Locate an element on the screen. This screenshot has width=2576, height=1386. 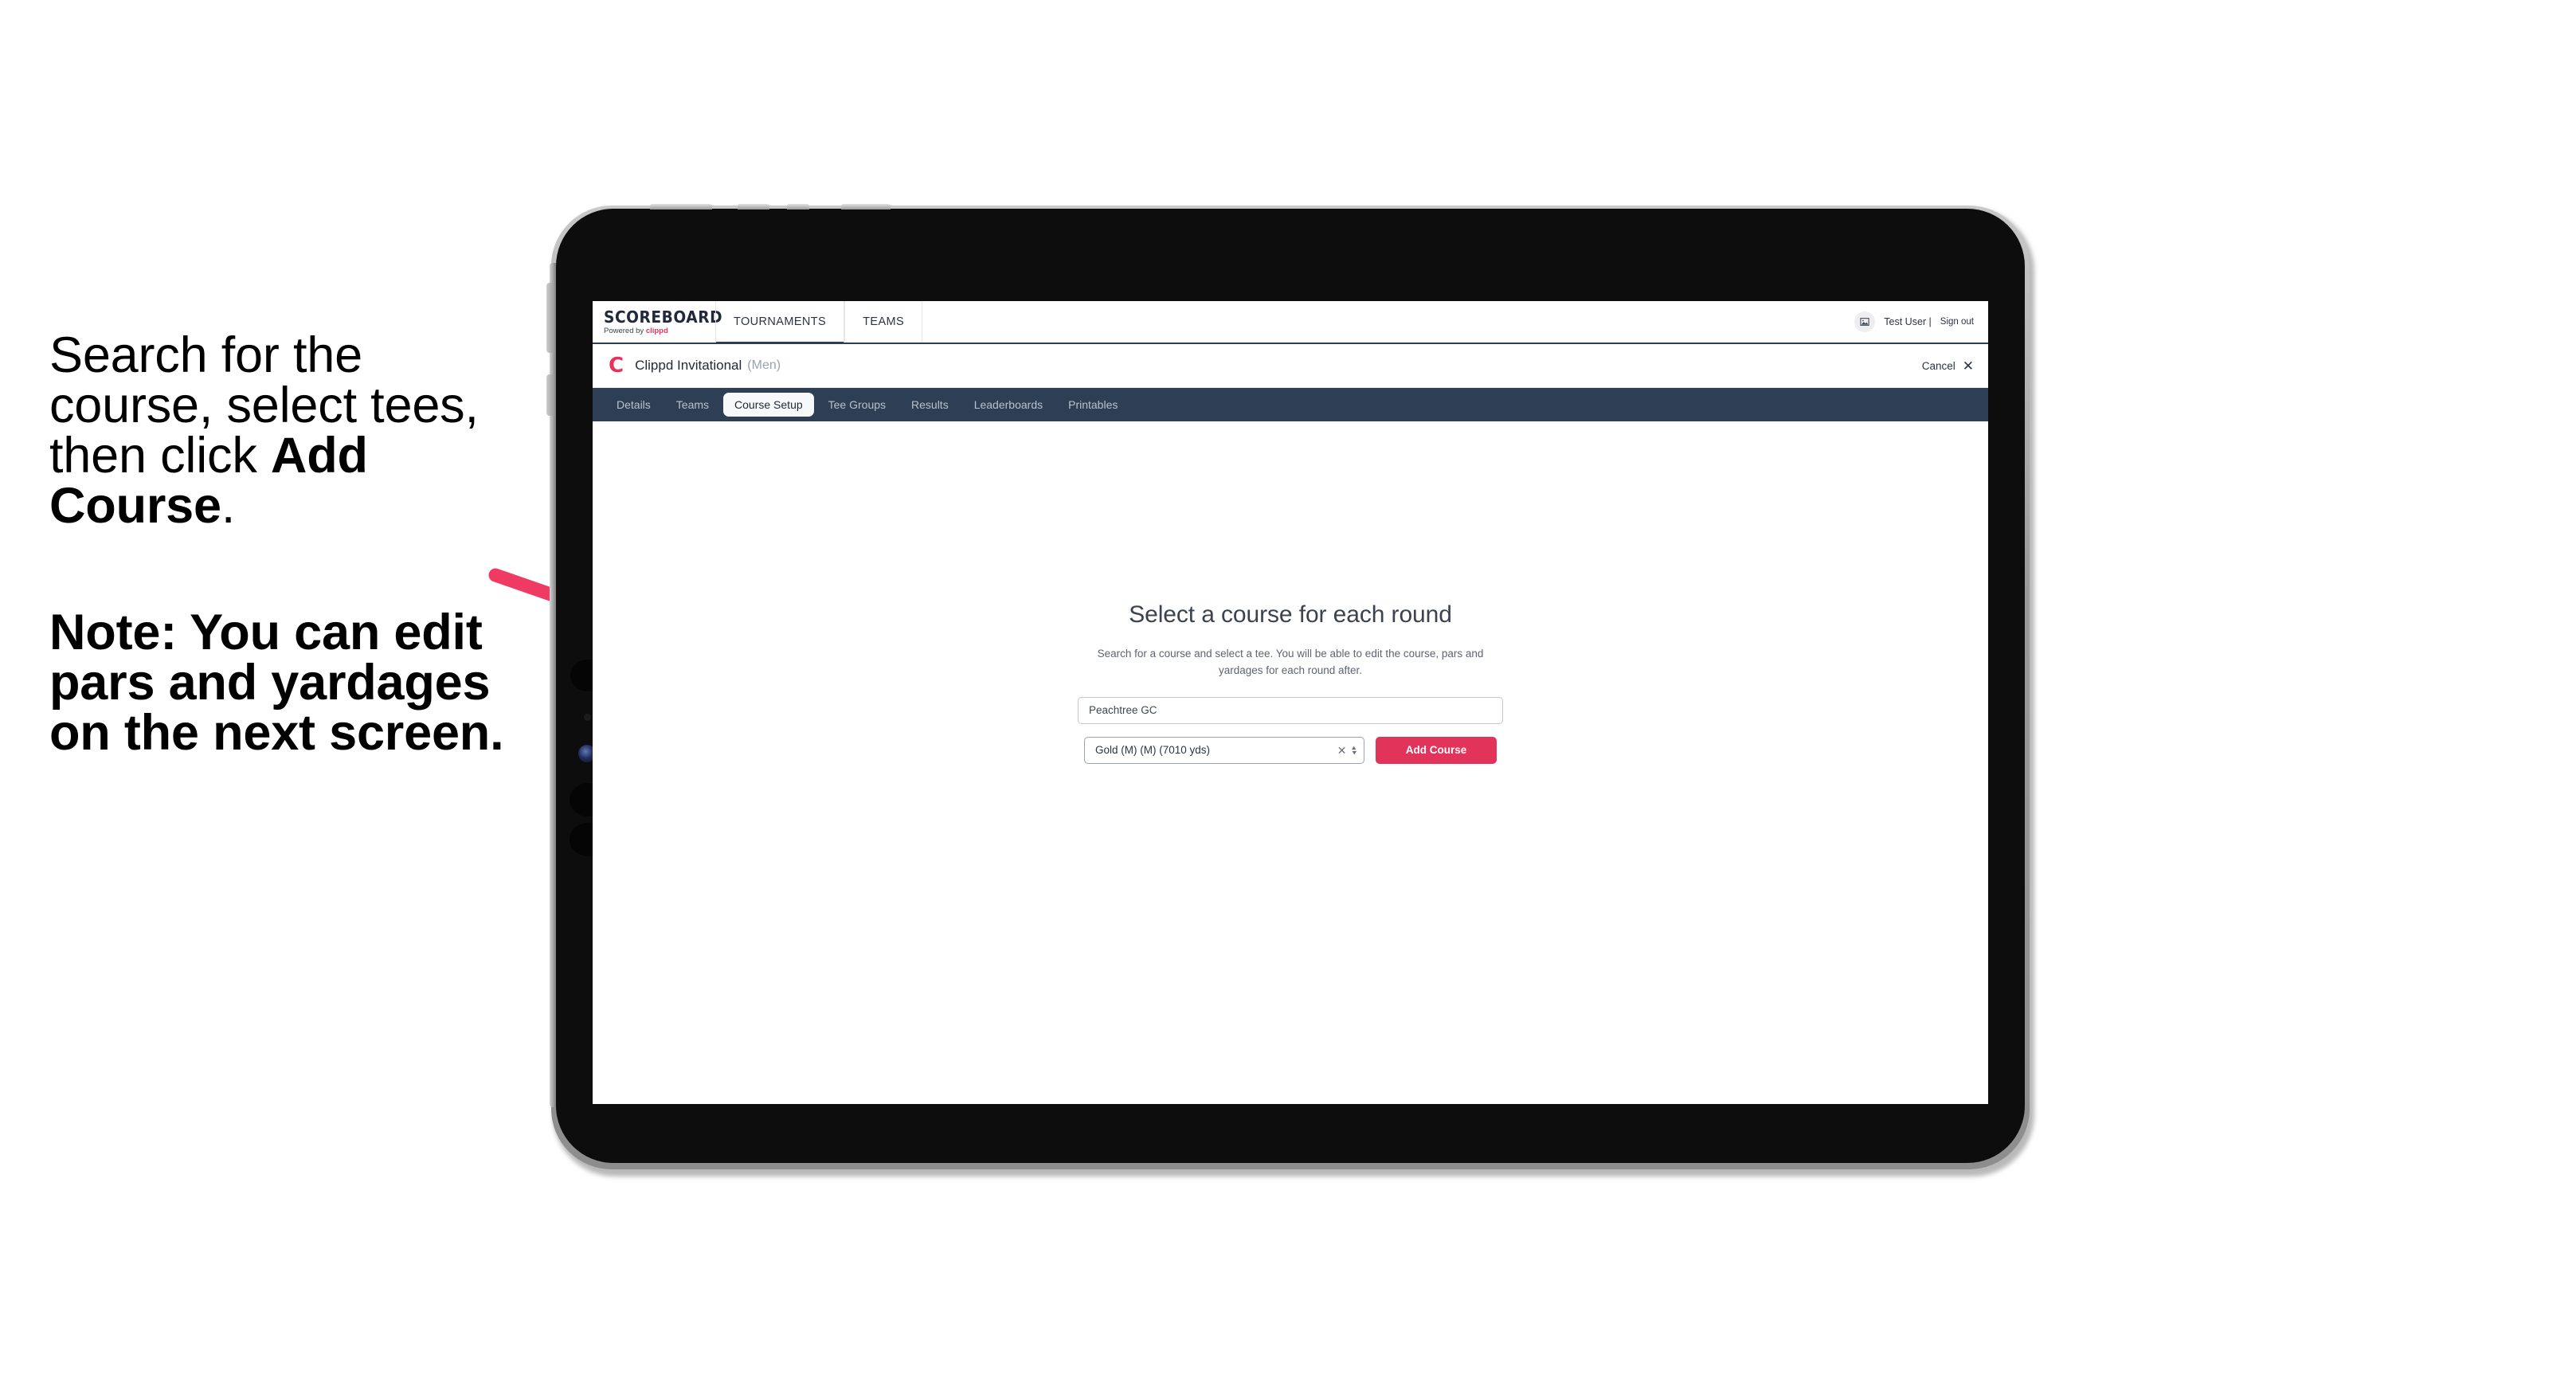
header-user-area: Test User | Sign out is located at coordinates (1921, 322).